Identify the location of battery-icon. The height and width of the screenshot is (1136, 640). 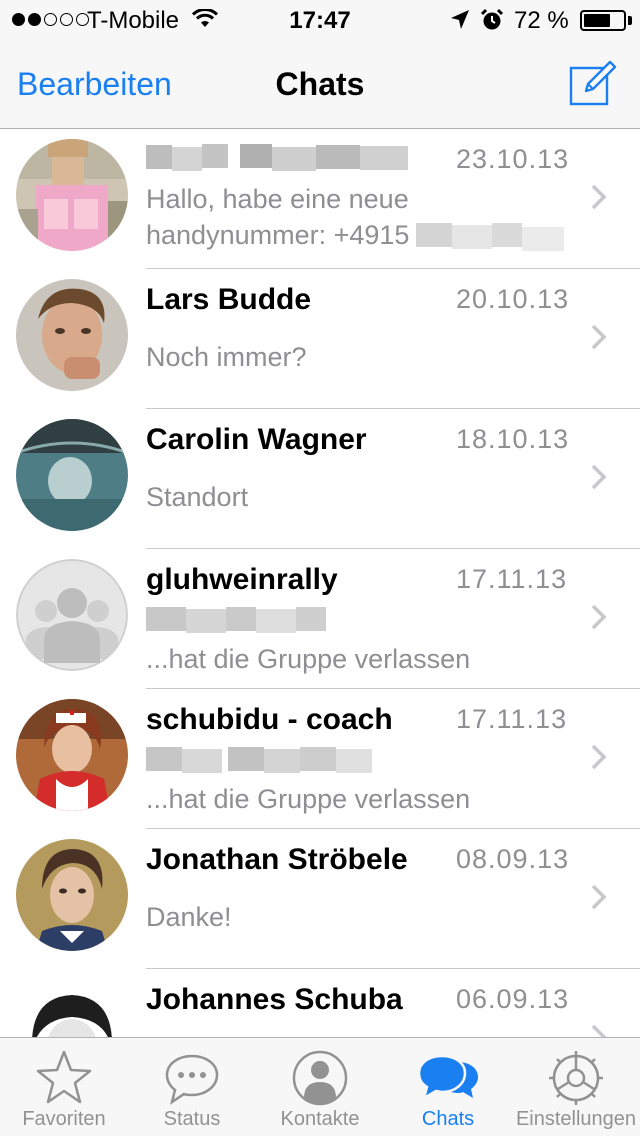
(603, 20).